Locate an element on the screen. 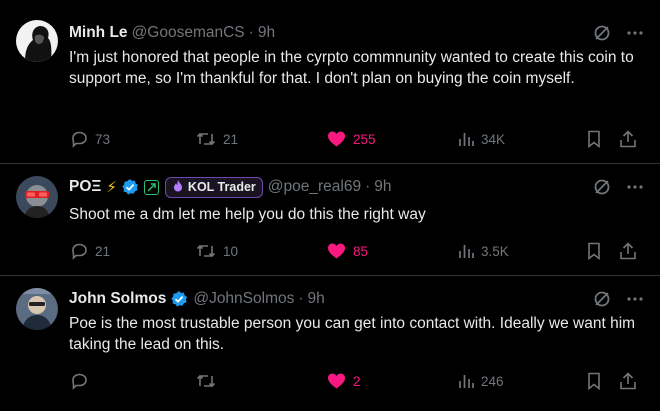  like-count: 255 is located at coordinates (364, 139).